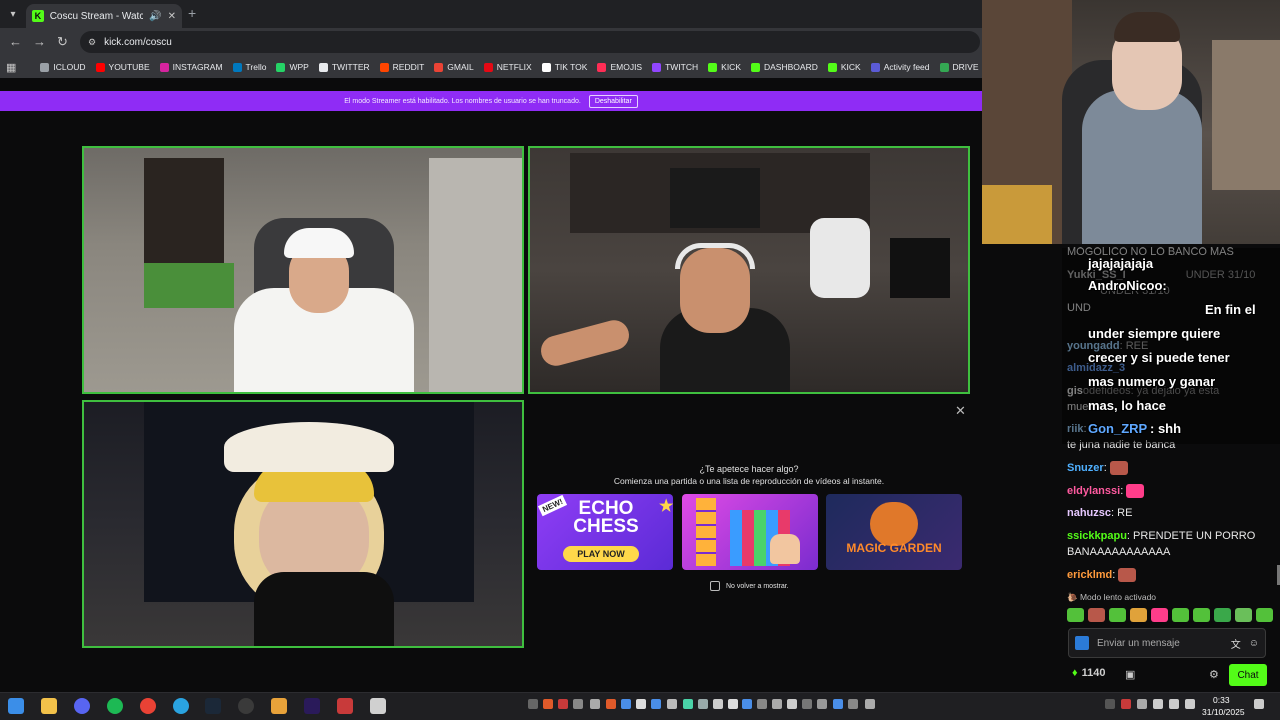 The height and width of the screenshot is (720, 1280). Describe the element at coordinates (619, 67) in the screenshot. I see `bookmark-item: EMOJIS` at that location.